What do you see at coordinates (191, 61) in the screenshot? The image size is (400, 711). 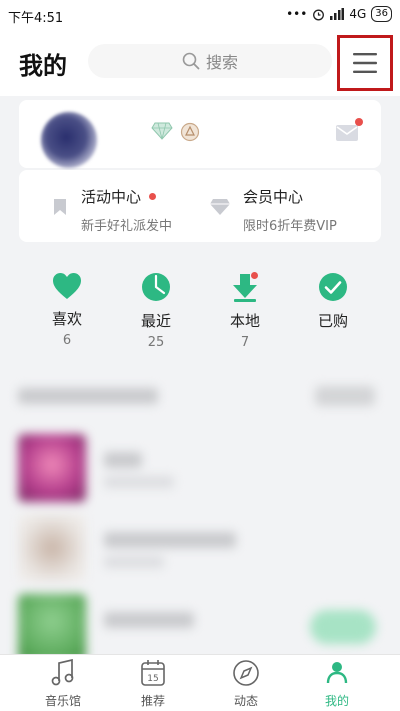 I see `search-icon` at bounding box center [191, 61].